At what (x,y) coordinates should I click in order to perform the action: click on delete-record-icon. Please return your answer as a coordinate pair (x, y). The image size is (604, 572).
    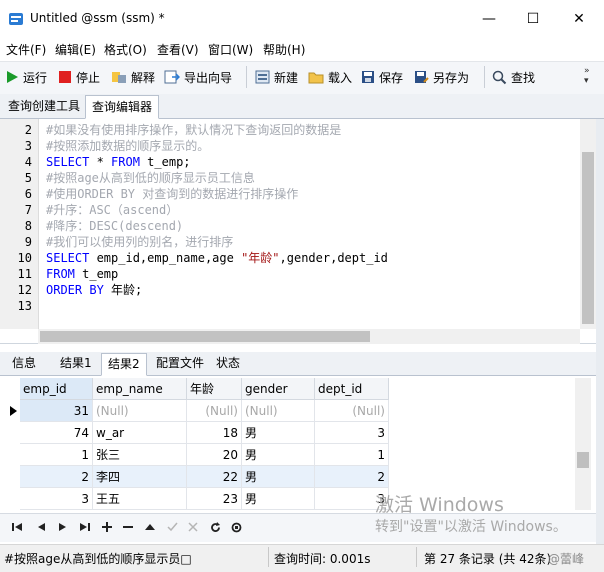
    Looking at the image, I should click on (128, 527).